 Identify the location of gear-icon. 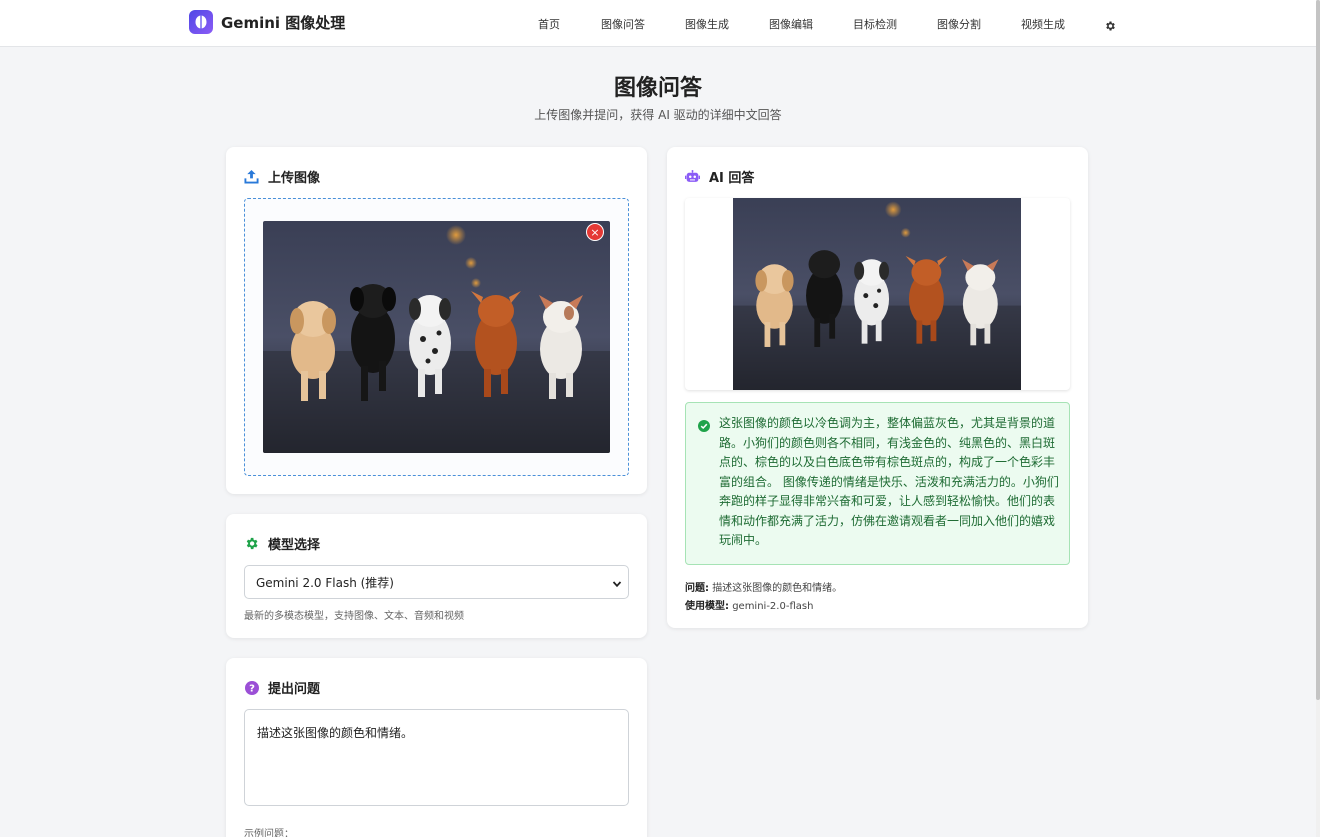
(251, 543).